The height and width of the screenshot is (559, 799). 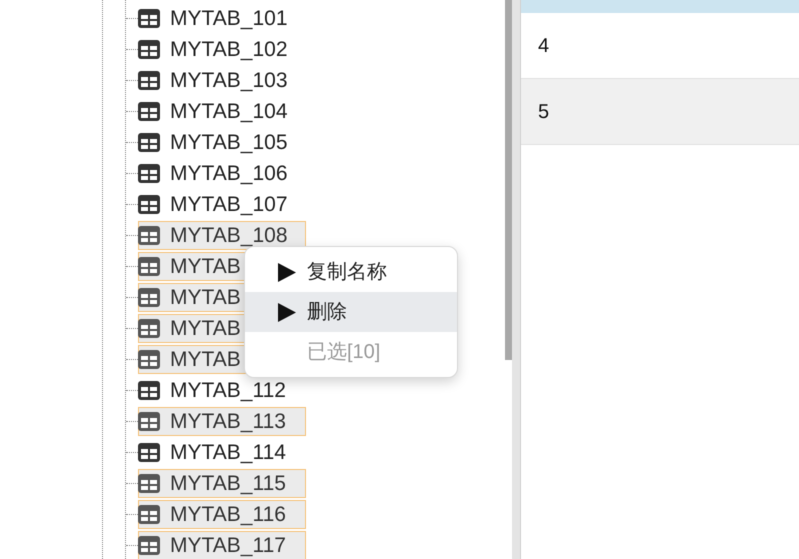 I want to click on tree-item: MYTAB_102, so click(x=222, y=49).